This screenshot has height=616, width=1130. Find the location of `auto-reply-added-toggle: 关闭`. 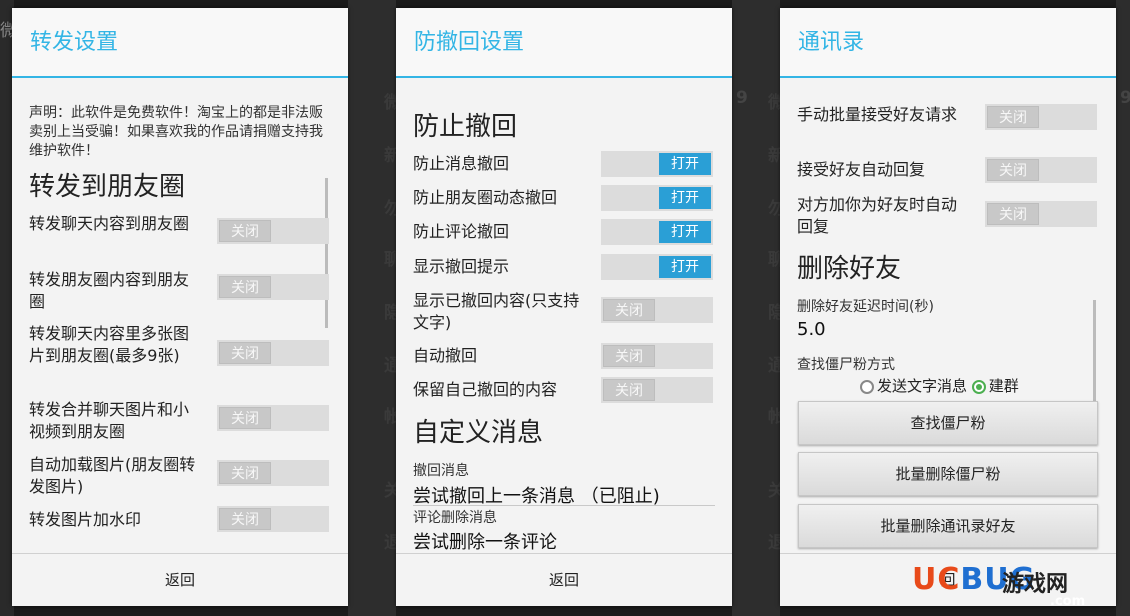

auto-reply-added-toggle: 关闭 is located at coordinates (1041, 214).